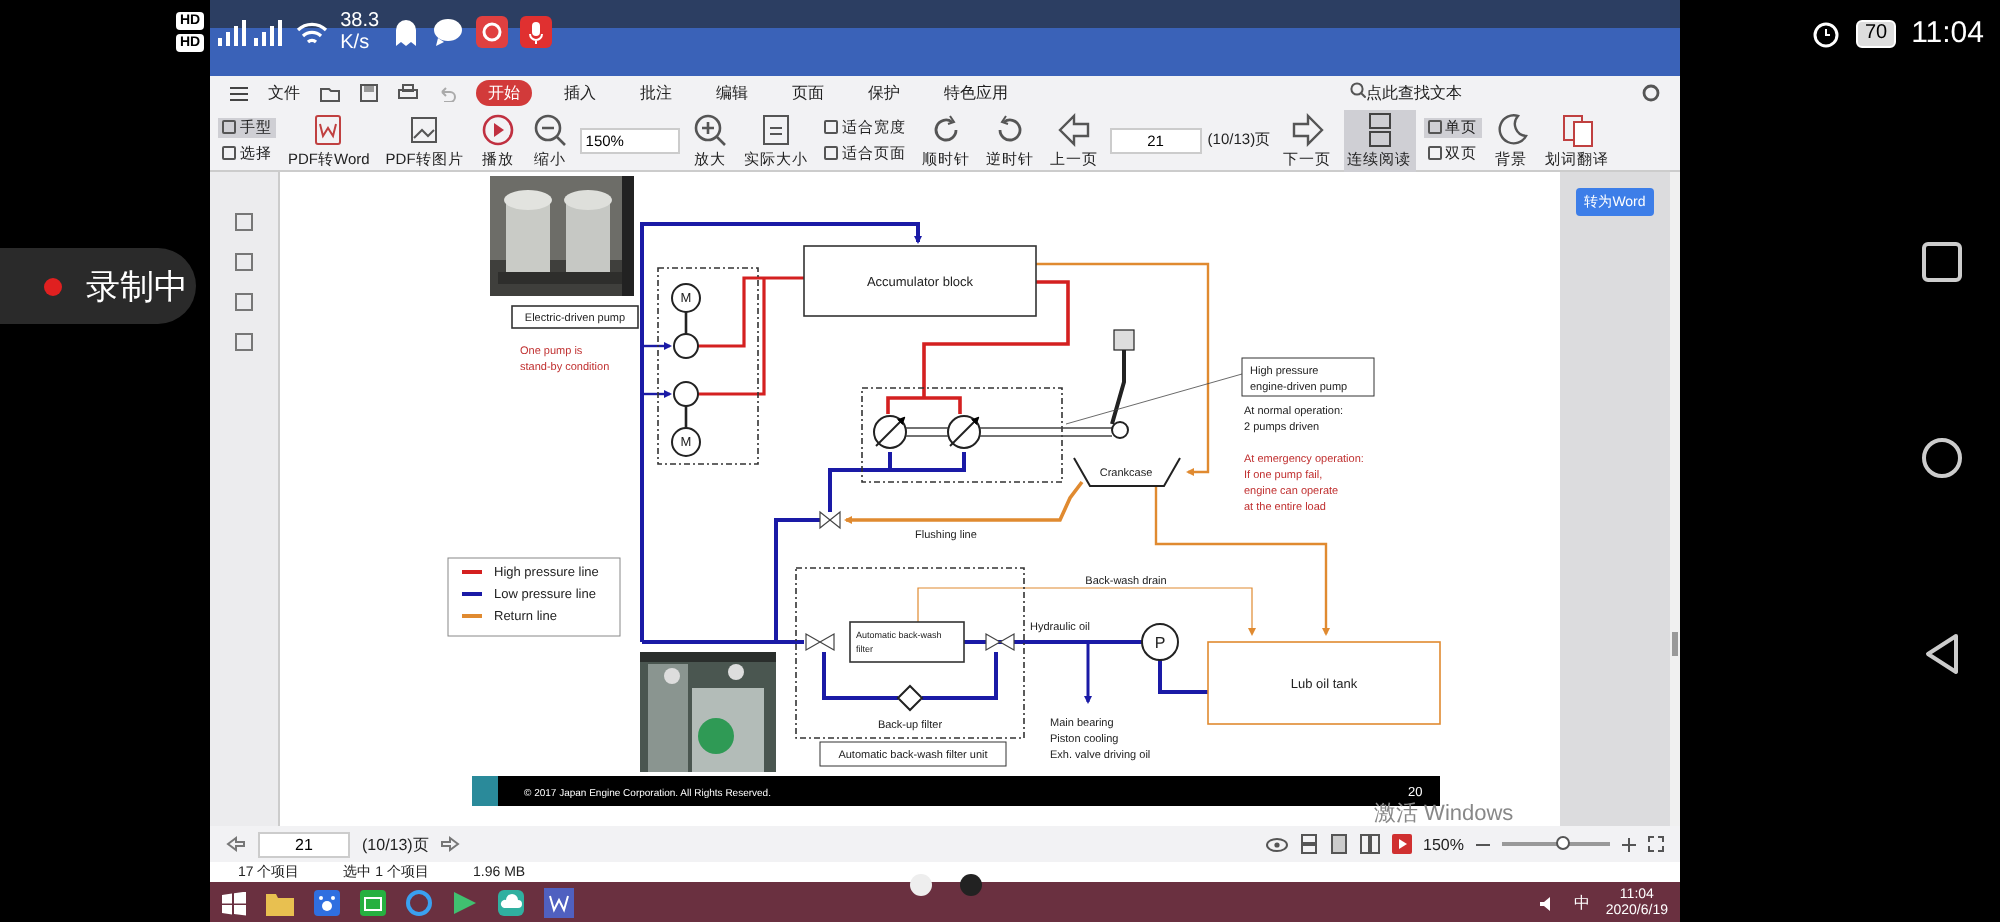  What do you see at coordinates (304, 844) in the screenshot?
I see `page-field: 21` at bounding box center [304, 844].